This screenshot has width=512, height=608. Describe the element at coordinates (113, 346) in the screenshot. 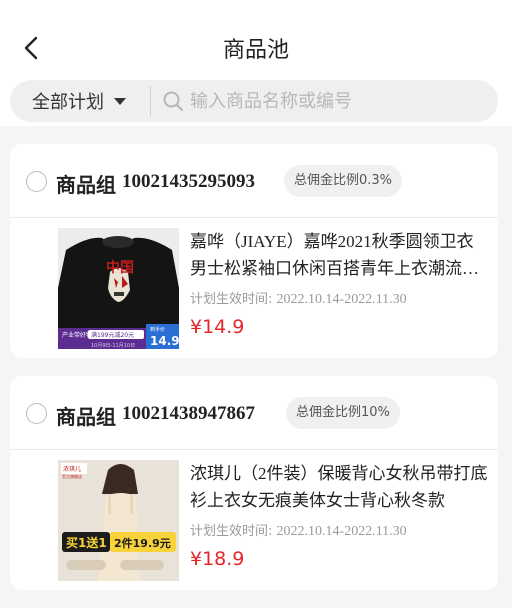

I see `promo-date-text: 10月9日-11月10日` at that location.